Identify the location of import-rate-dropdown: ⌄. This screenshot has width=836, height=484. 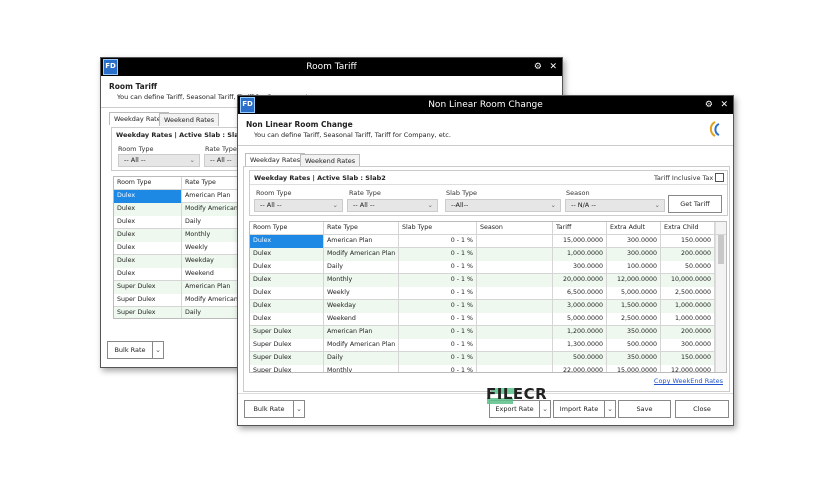
(610, 409).